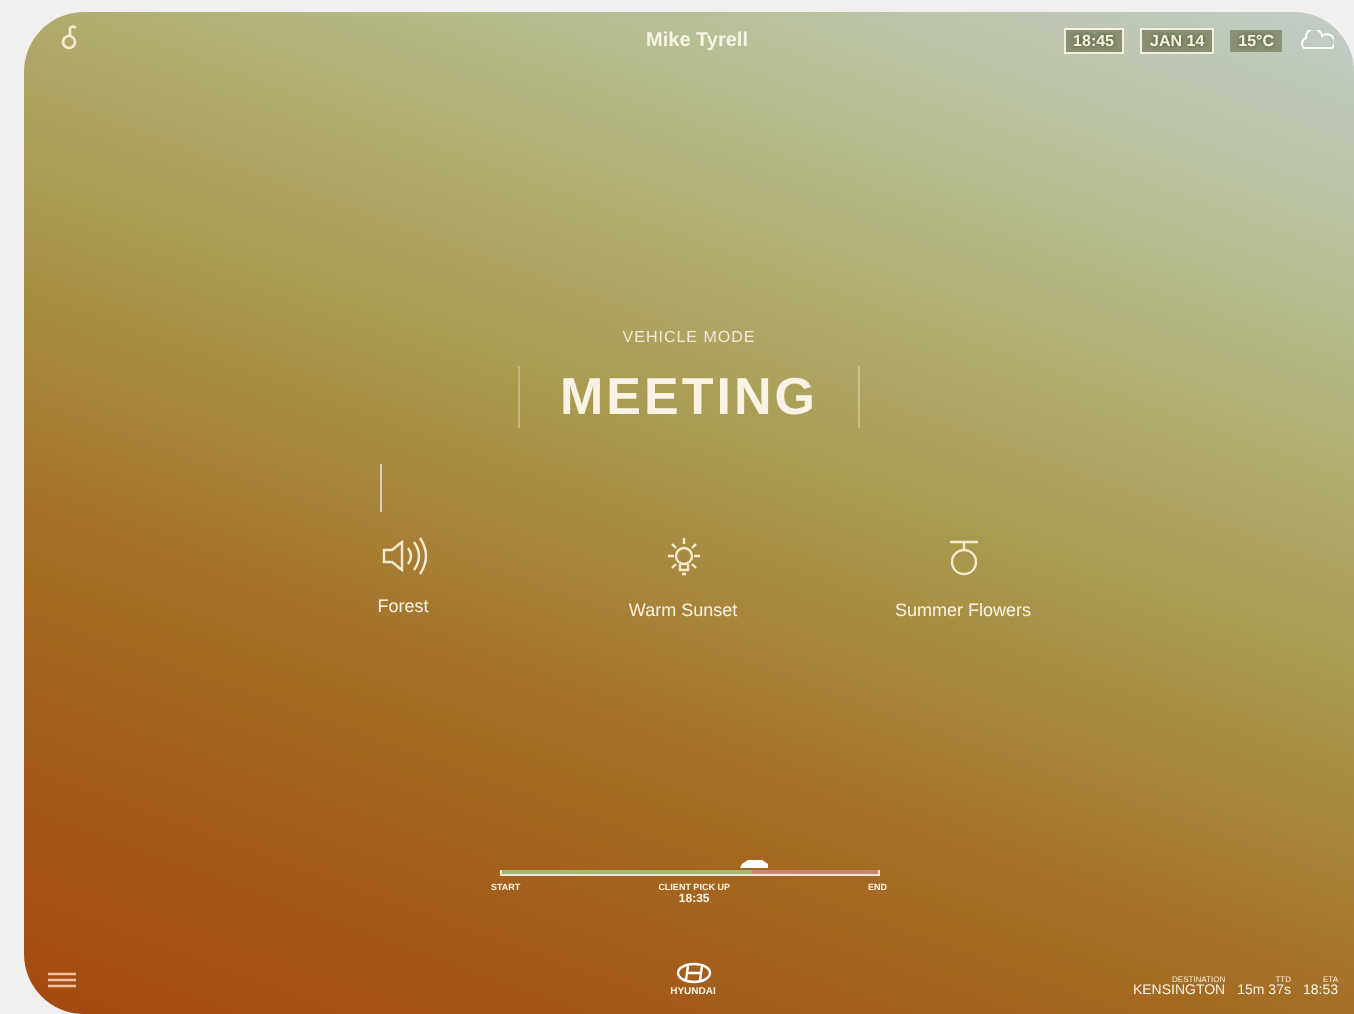 The image size is (1354, 1014). What do you see at coordinates (1177, 40) in the screenshot?
I see `date-label: JAN 14` at bounding box center [1177, 40].